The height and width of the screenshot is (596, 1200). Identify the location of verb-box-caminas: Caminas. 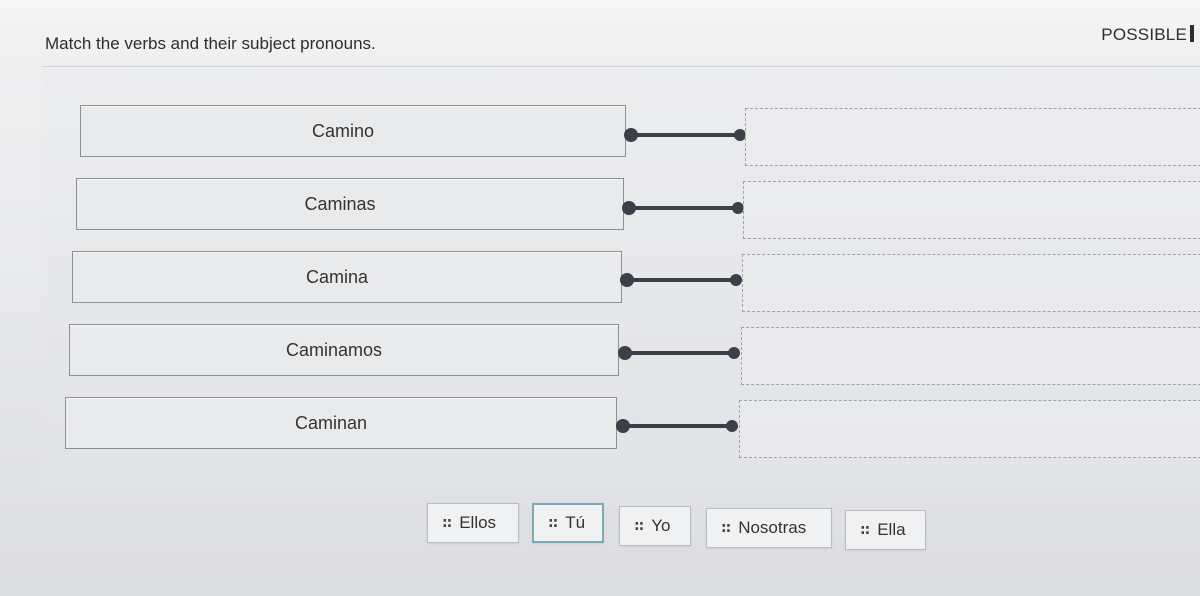
(350, 204).